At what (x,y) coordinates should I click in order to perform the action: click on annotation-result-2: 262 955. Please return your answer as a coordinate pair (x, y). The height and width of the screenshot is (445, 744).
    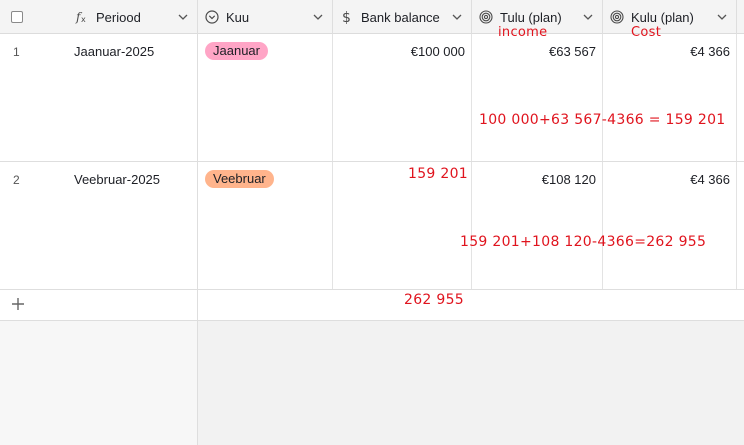
    Looking at the image, I should click on (434, 300).